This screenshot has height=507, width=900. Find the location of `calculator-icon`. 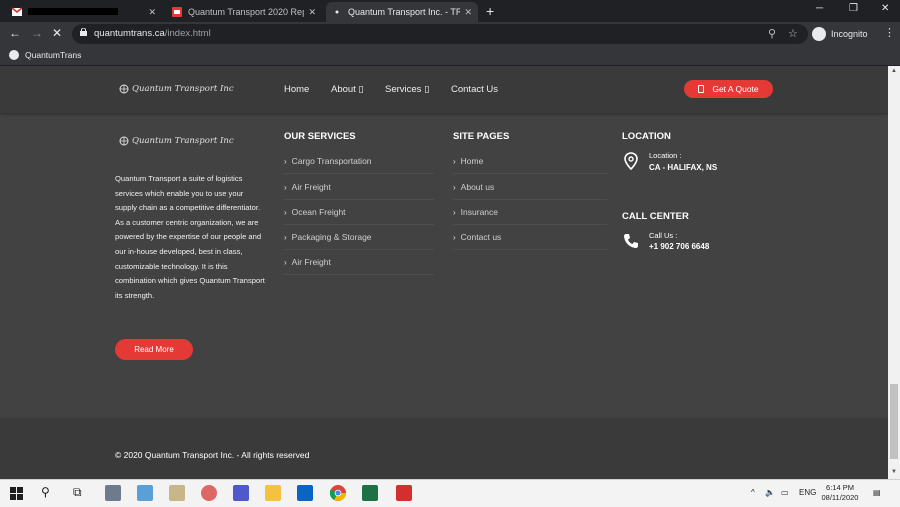

calculator-icon is located at coordinates (113, 493).